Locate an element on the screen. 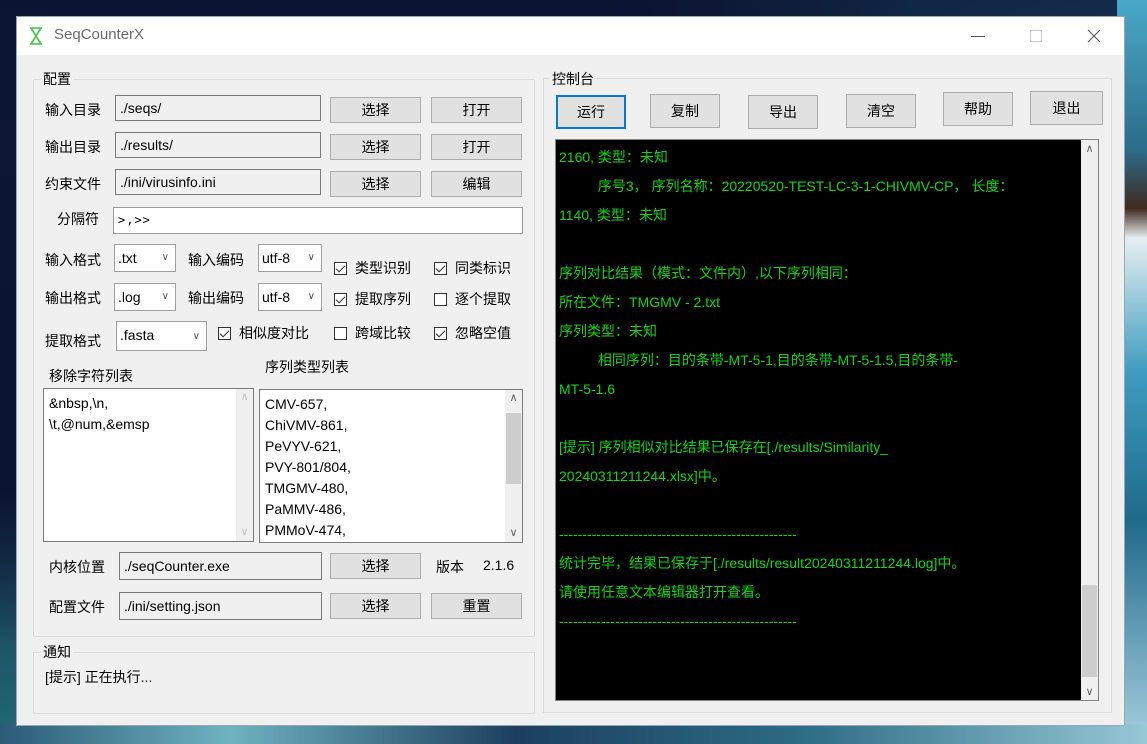  constraint-file-field: ./ini/virusinfo.ini is located at coordinates (218, 182).